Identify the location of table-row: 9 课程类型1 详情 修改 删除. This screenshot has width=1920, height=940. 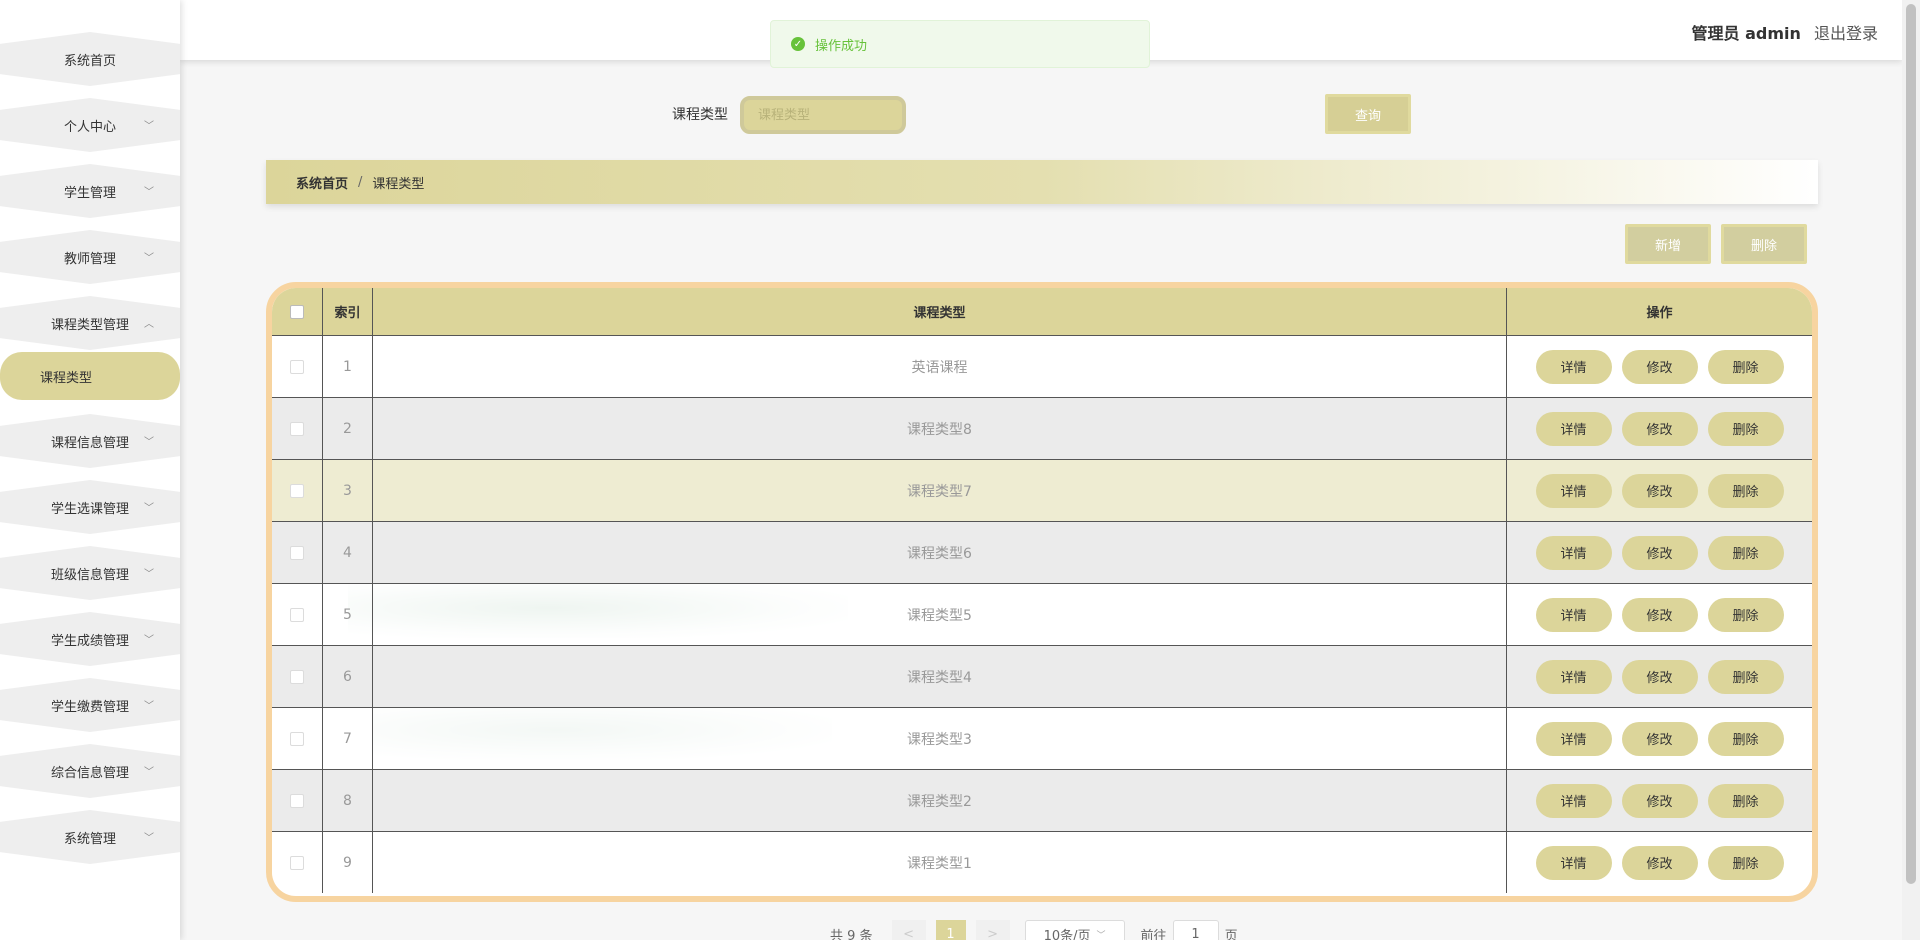
(1042, 862).